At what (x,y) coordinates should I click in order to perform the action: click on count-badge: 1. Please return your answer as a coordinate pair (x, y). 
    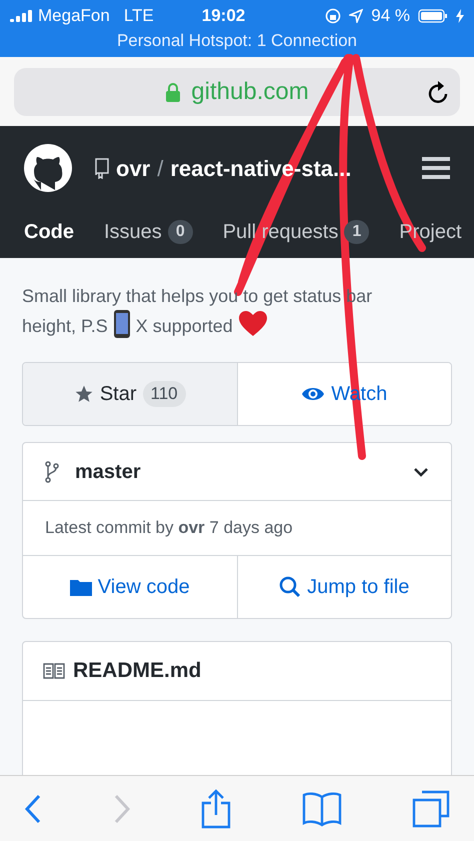
    Looking at the image, I should click on (357, 232).